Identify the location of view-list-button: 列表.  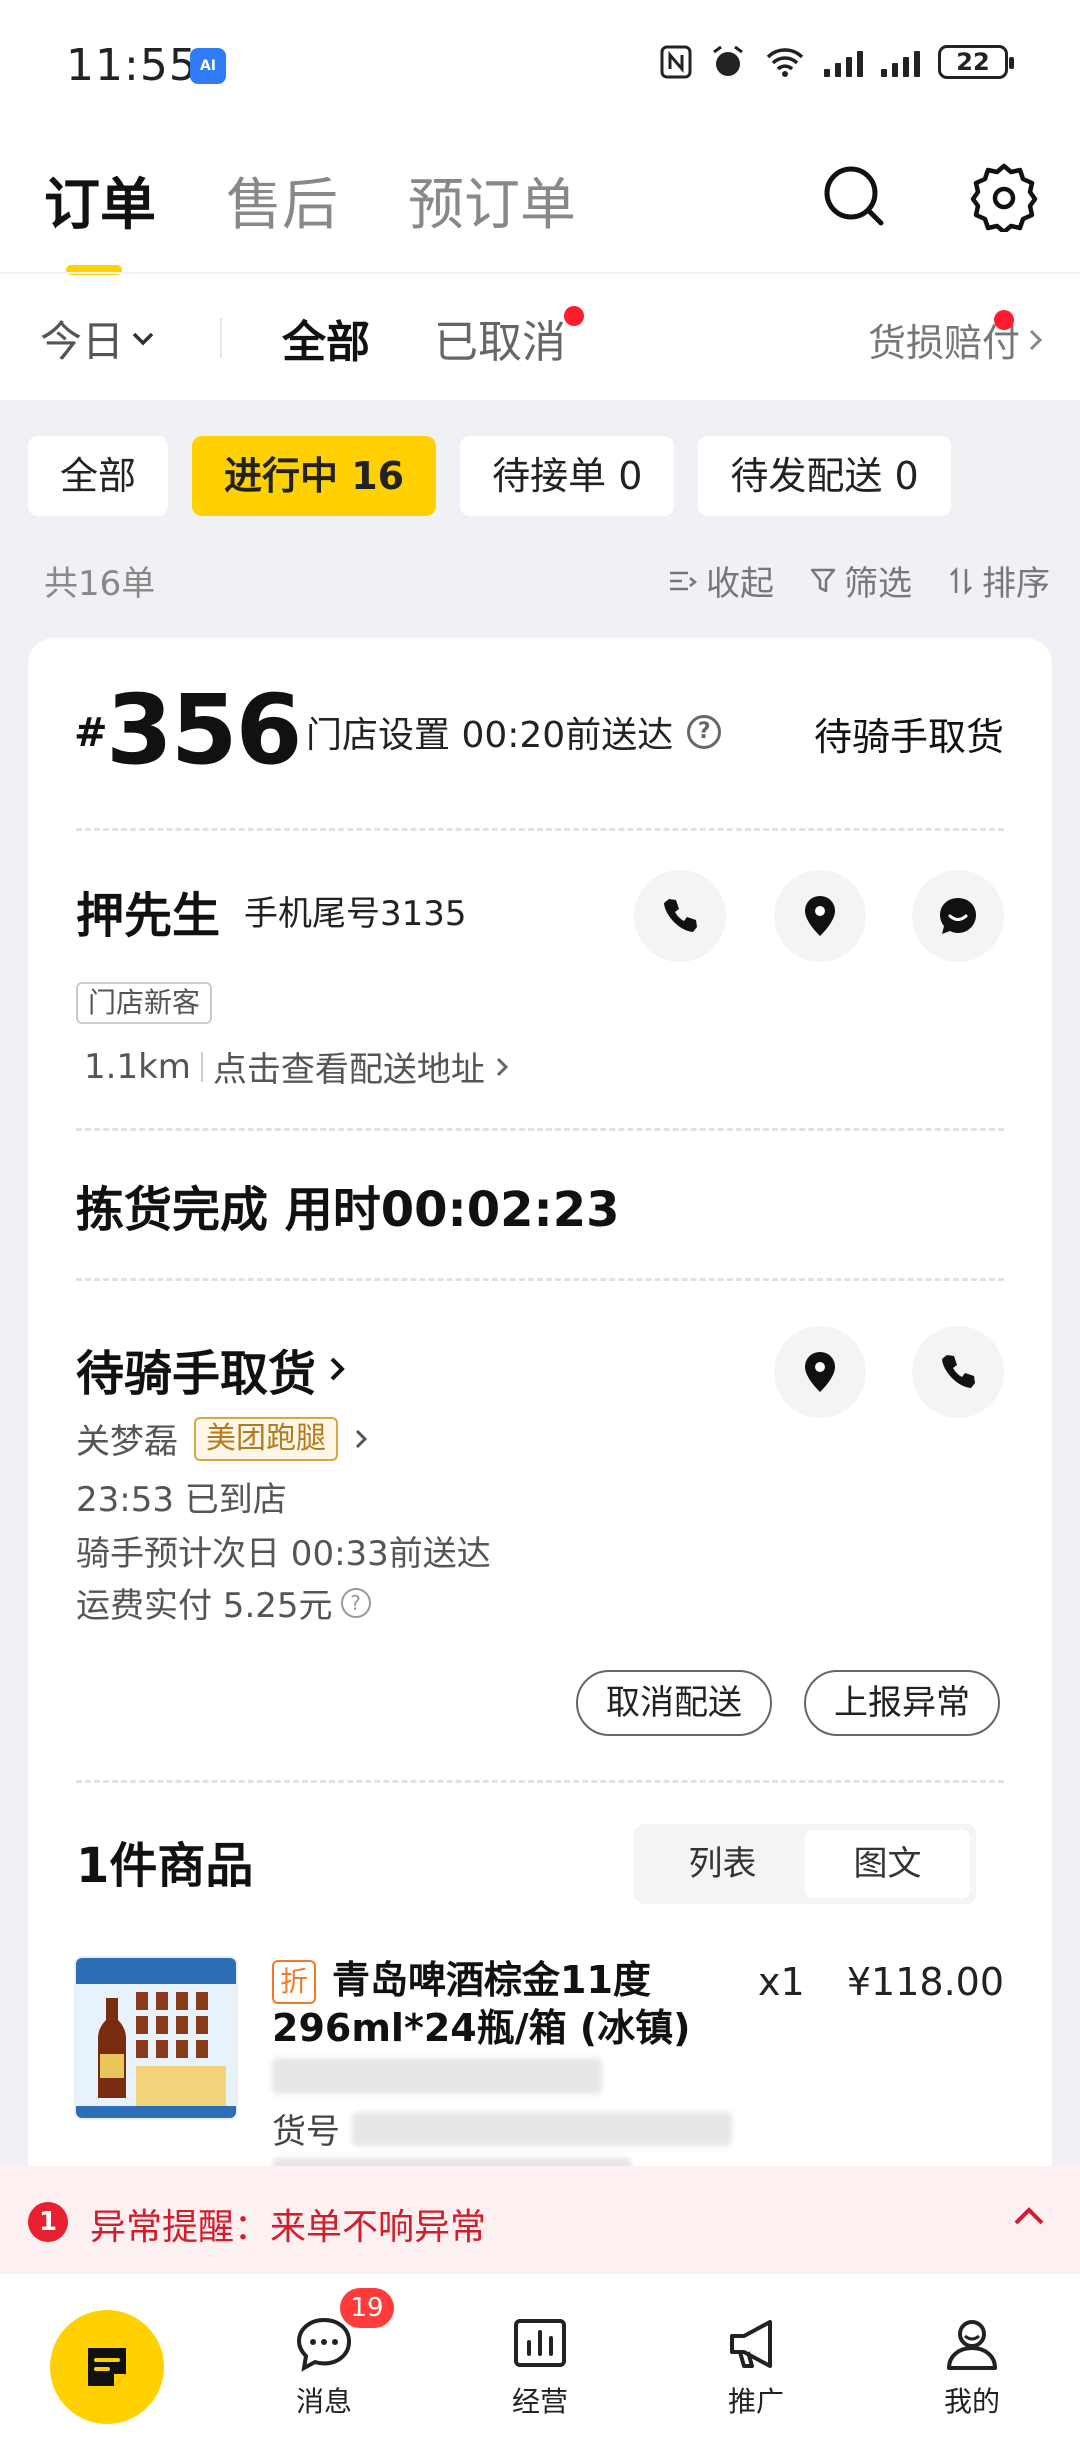
(722, 1864).